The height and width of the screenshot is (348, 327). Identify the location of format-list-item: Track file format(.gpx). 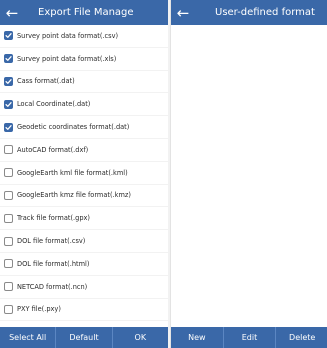
(84, 219).